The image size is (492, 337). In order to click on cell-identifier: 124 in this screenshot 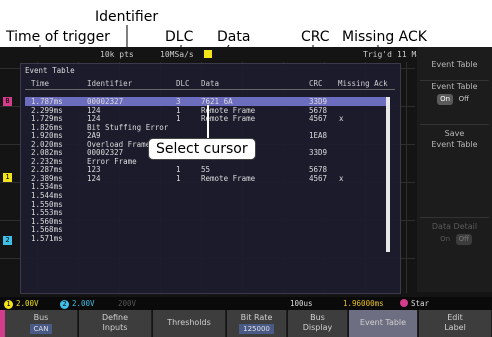, I will do `click(94, 178)`.